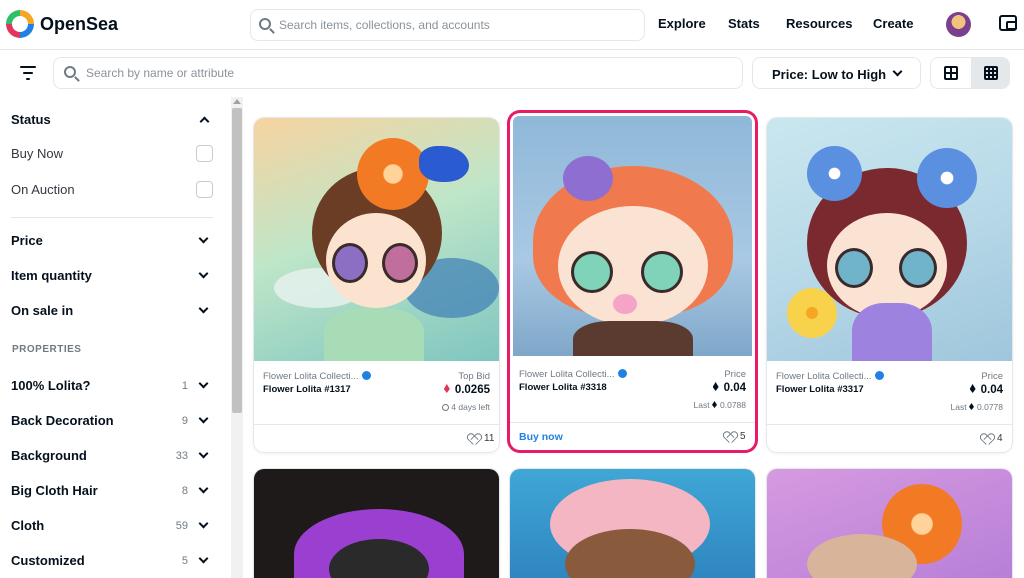  Describe the element at coordinates (204, 153) in the screenshot. I see `buy-now-checkbox` at that location.